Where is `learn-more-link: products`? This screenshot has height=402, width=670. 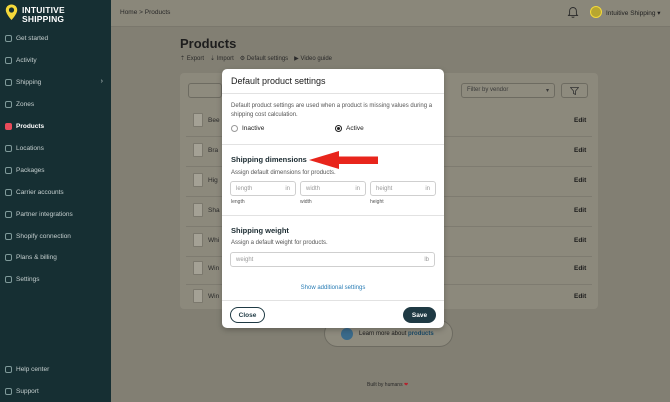 learn-more-link: products is located at coordinates (421, 334).